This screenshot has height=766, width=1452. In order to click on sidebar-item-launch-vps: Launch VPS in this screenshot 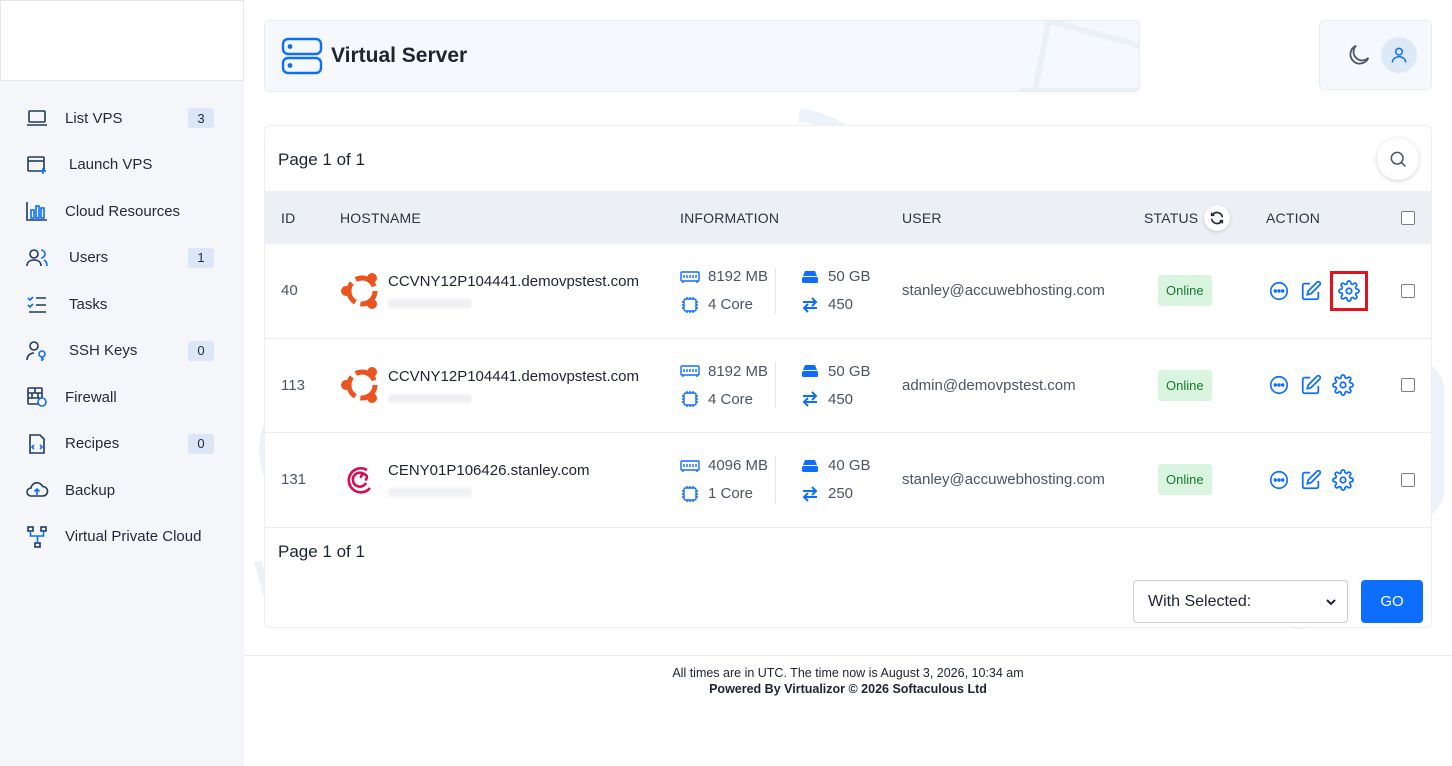, I will do `click(122, 165)`.